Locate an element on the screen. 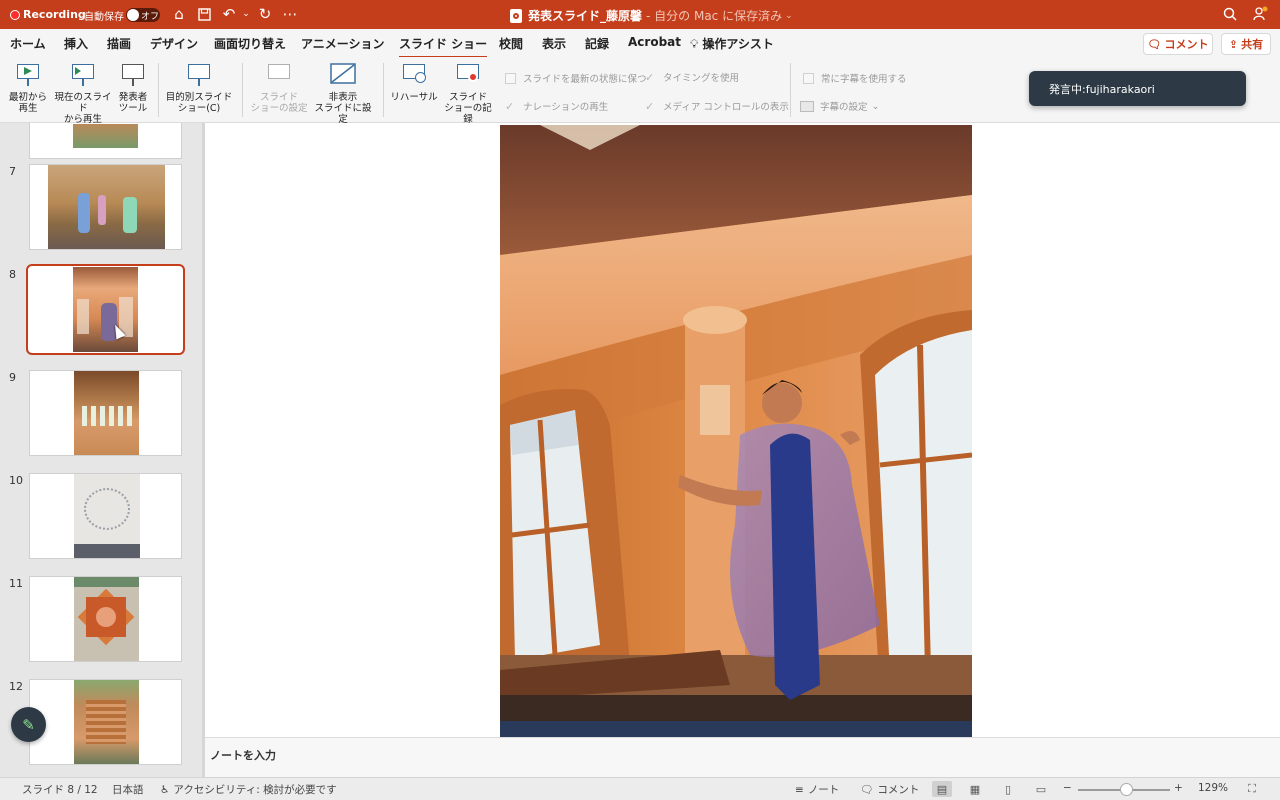 The width and height of the screenshot is (1280, 800). pen-icon: ✎ is located at coordinates (28, 724).